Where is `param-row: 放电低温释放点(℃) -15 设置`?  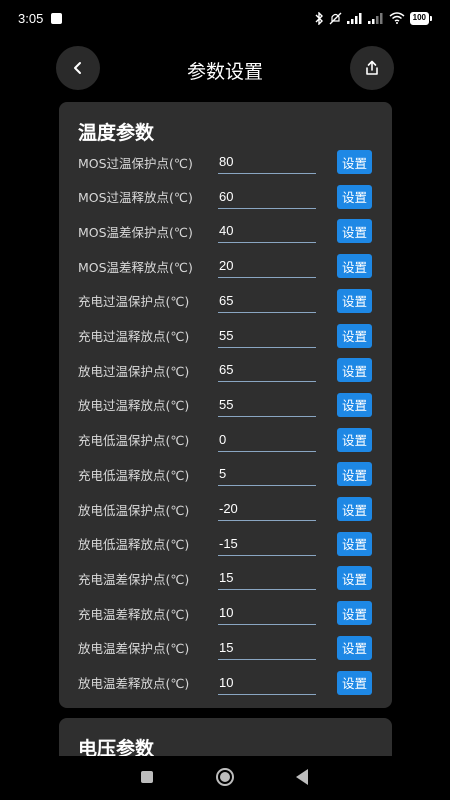
param-row: 放电低温释放点(℃) -15 设置 is located at coordinates (225, 544).